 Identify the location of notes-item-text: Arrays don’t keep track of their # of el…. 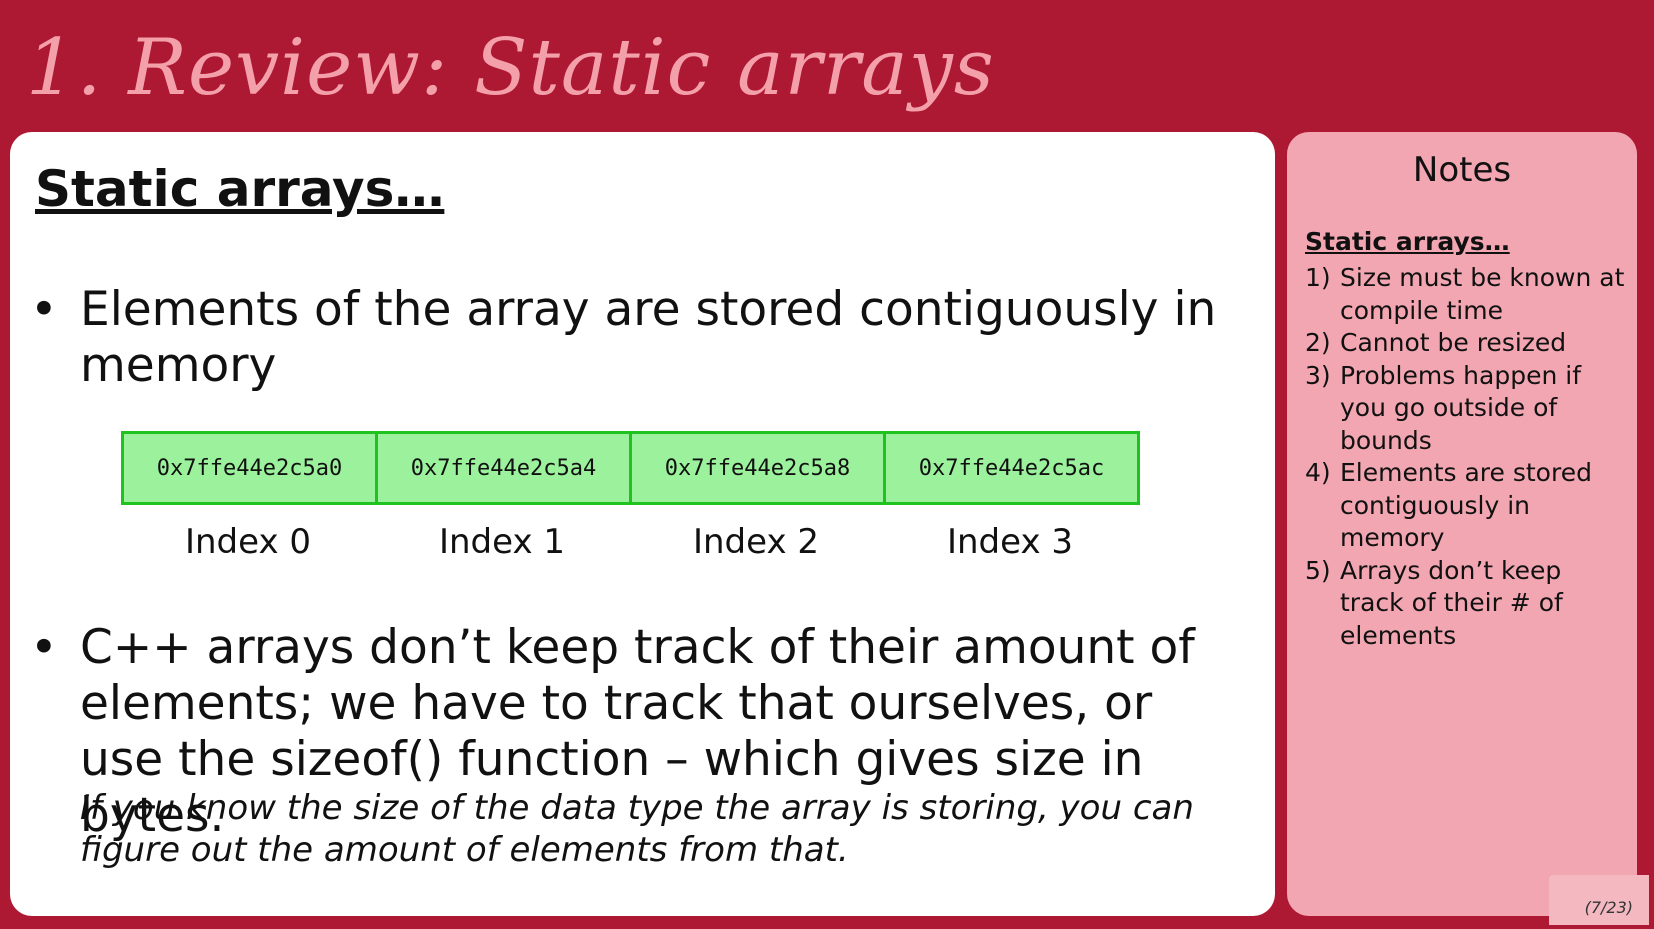
(1451, 602).